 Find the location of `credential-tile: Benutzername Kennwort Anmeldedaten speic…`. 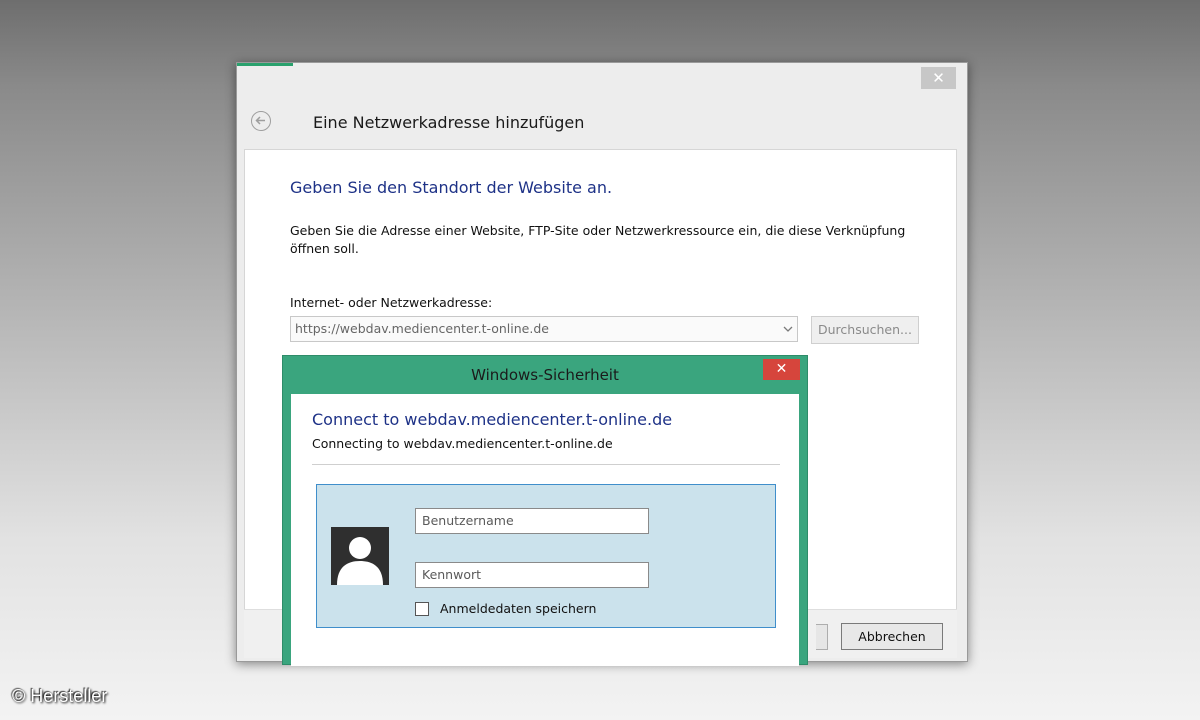

credential-tile: Benutzername Kennwort Anmeldedaten speic… is located at coordinates (546, 556).